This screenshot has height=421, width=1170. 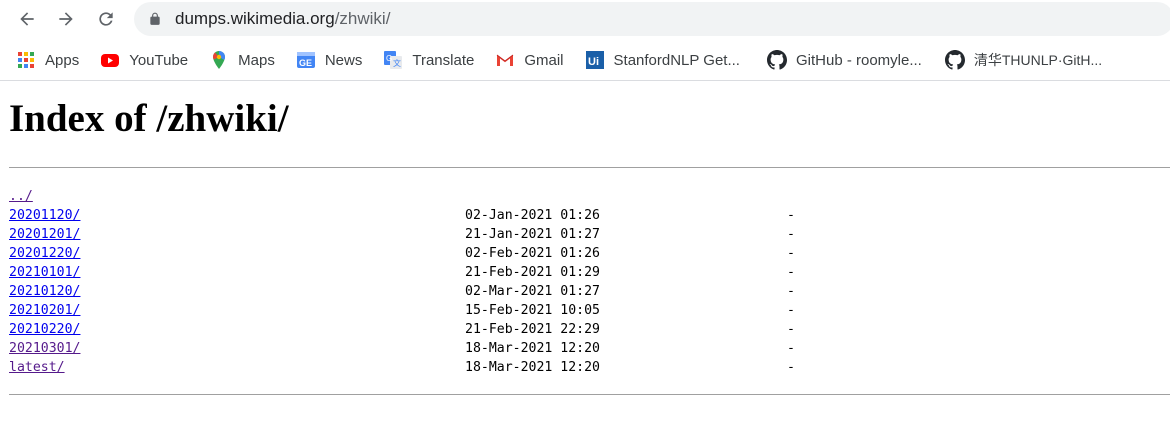 I want to click on listing-row: 20210220/21-Feb-2021 22:29 -, so click(x=589, y=329).